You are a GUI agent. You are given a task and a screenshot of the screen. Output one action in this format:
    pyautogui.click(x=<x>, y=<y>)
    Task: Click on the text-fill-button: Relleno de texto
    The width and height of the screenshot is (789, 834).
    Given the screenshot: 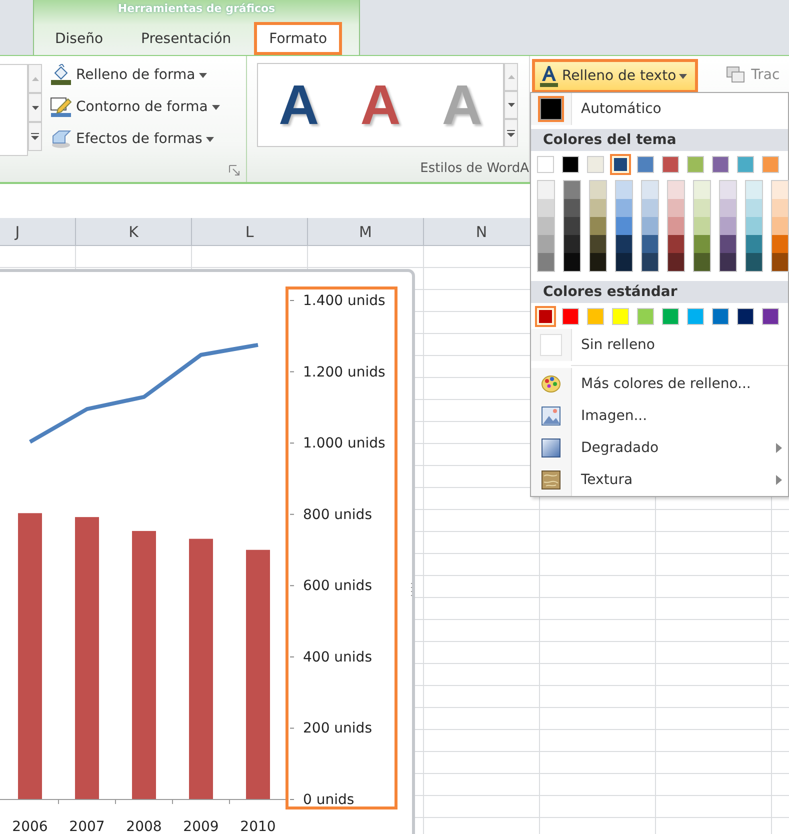 What is the action you would take?
    pyautogui.click(x=615, y=76)
    